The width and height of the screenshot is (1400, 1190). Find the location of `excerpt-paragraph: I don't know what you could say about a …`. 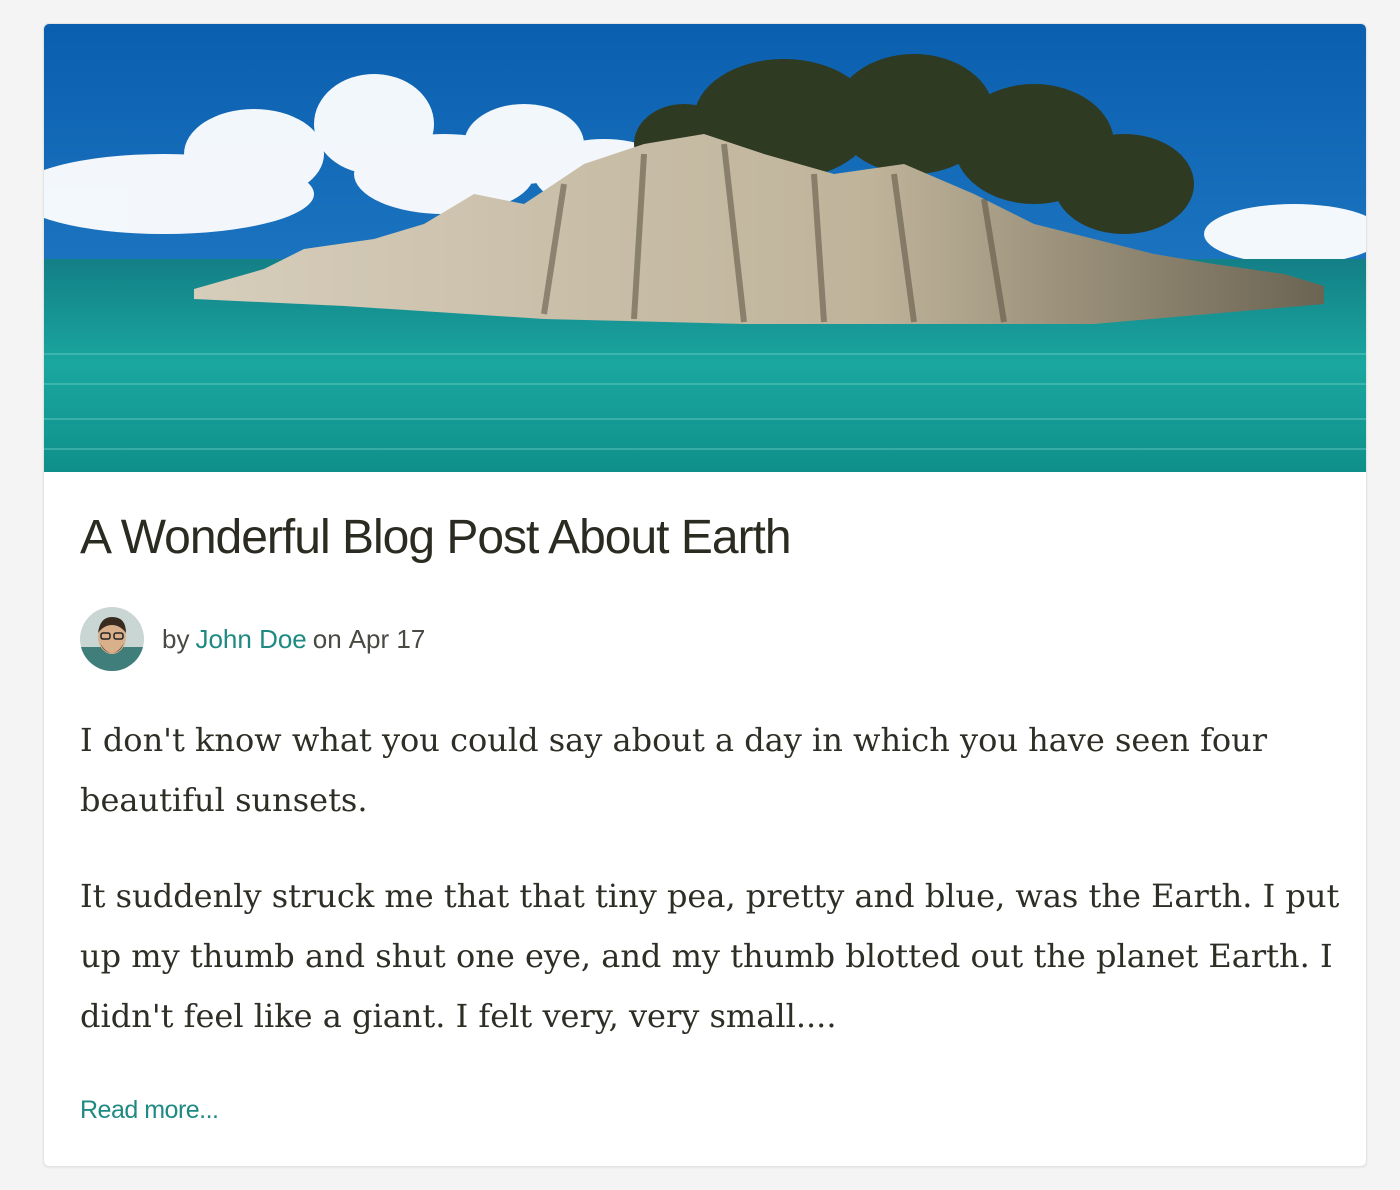

excerpt-paragraph: I don't know what you could say about a … is located at coordinates (674, 770).